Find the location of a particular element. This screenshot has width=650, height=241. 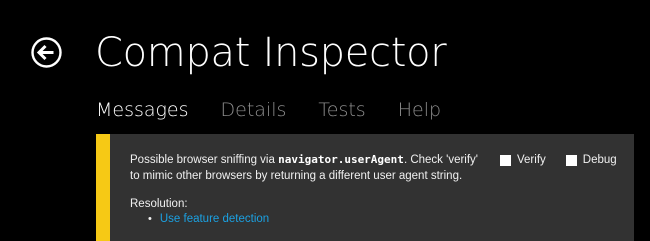

back-button is located at coordinates (46, 52).